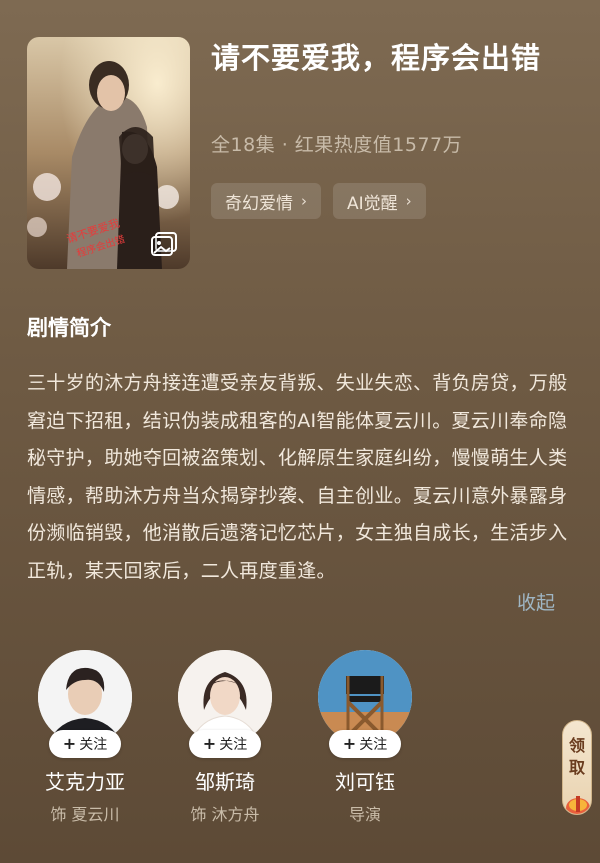 The image size is (600, 863). What do you see at coordinates (337, 145) in the screenshot?
I see `drama-meta: 全18集 · 红果热度值1577万` at bounding box center [337, 145].